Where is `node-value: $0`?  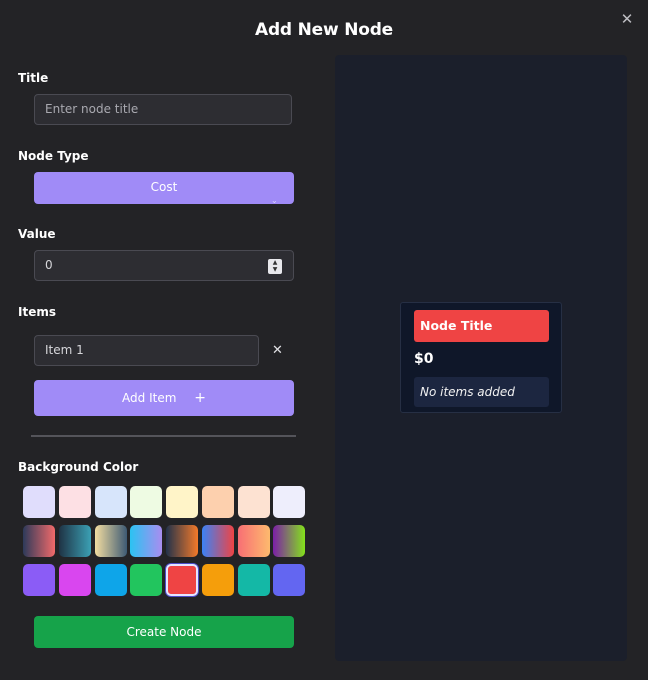 node-value: $0 is located at coordinates (424, 359).